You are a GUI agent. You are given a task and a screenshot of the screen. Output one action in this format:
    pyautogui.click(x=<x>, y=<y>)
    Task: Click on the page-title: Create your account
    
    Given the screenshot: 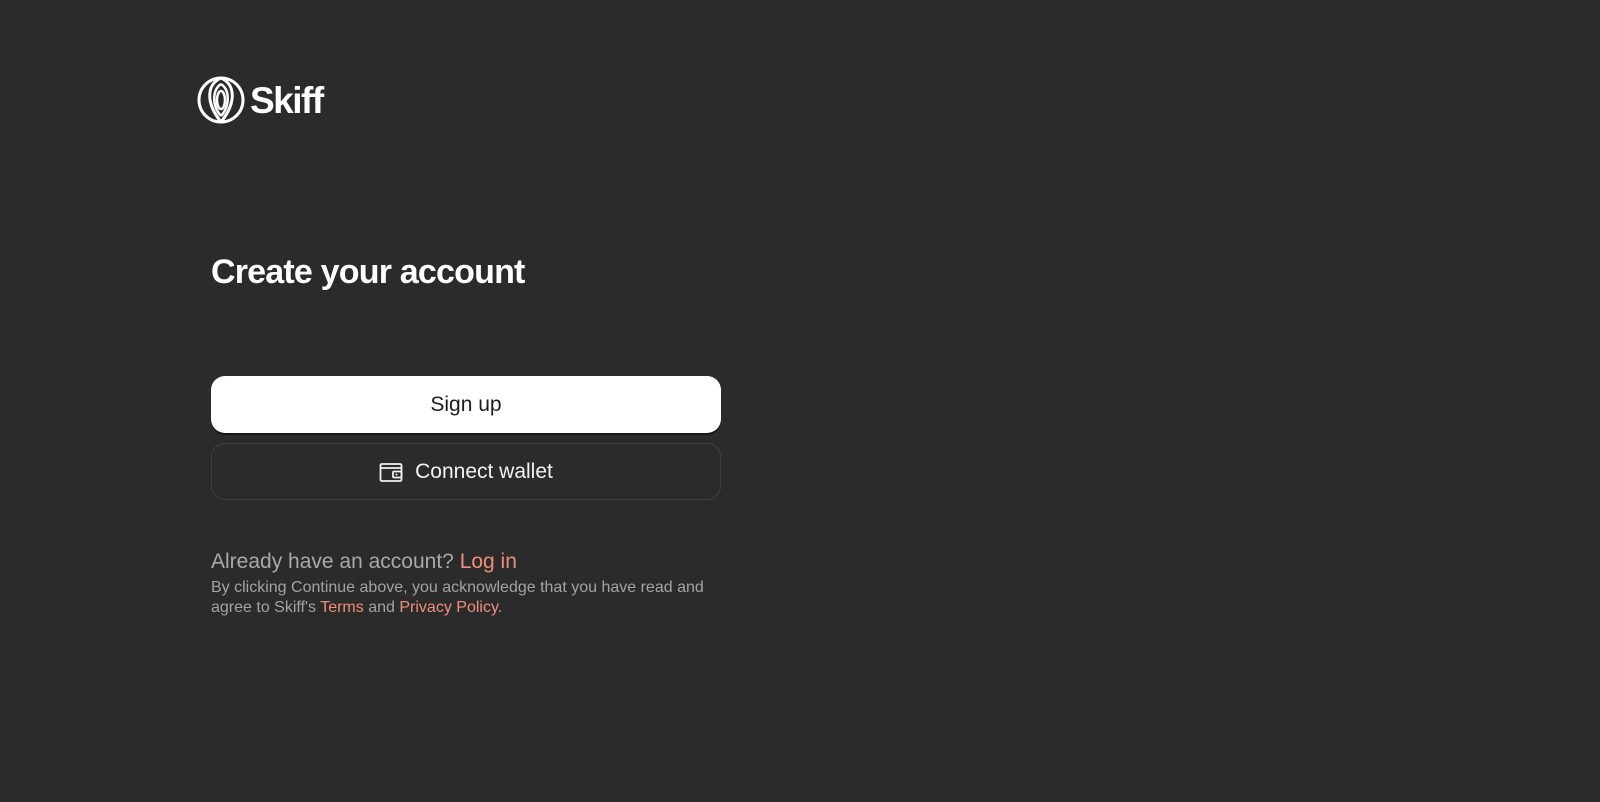 What is the action you would take?
    pyautogui.click(x=368, y=272)
    